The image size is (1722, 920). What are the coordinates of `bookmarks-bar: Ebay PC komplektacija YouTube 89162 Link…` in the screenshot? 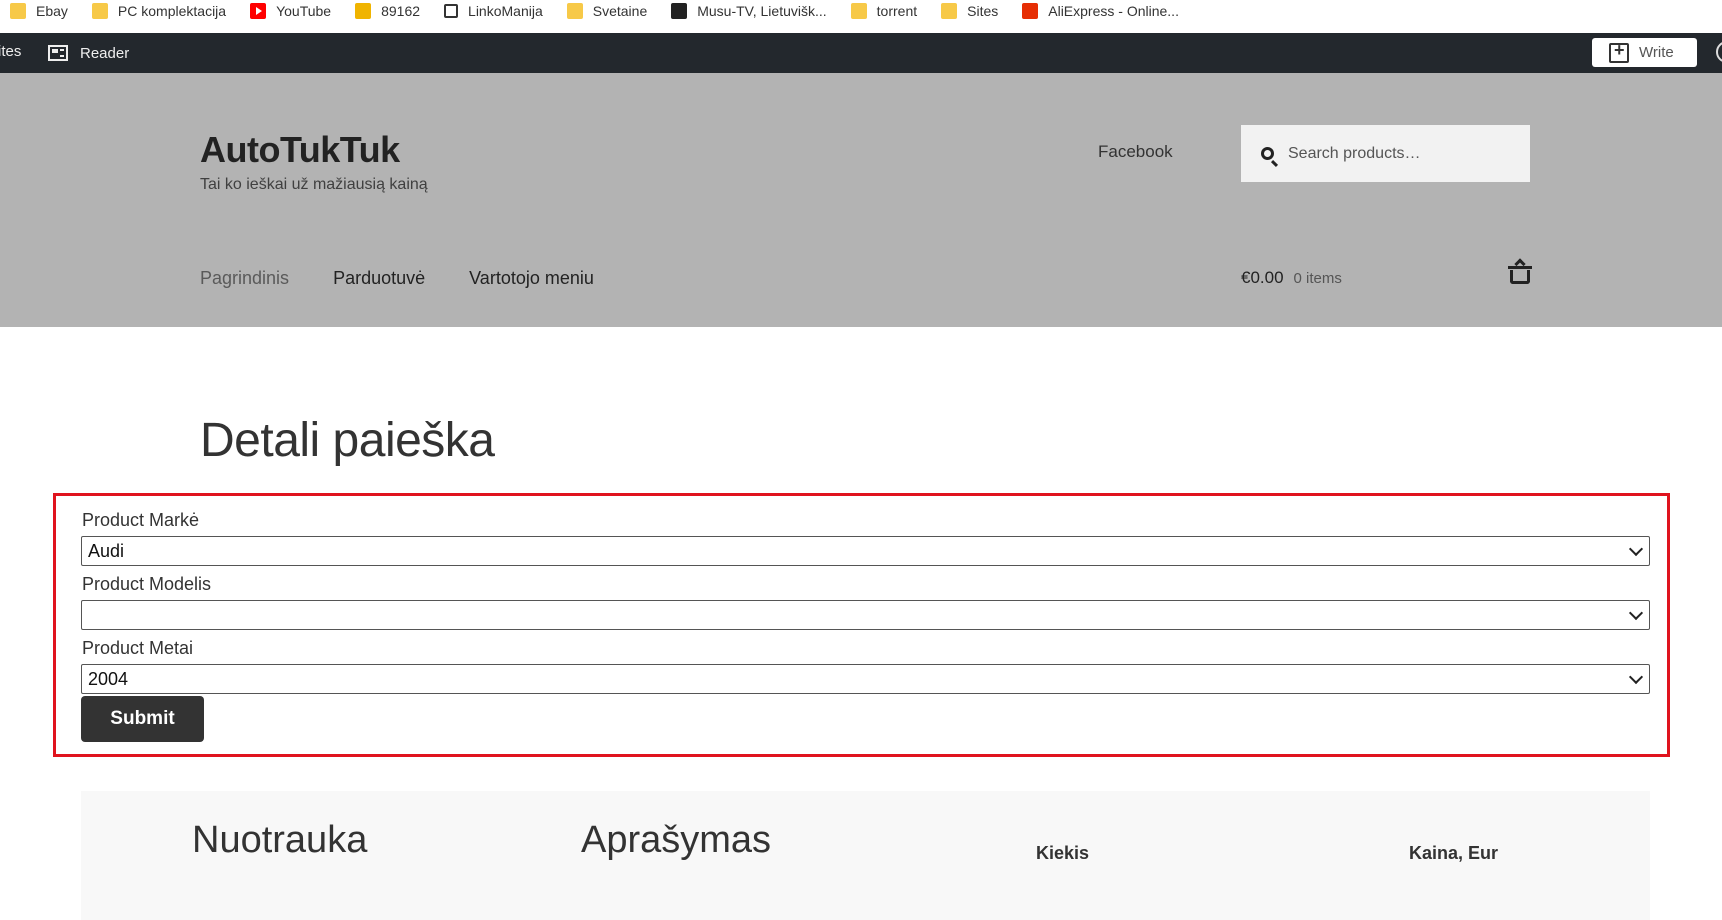 It's located at (861, 16).